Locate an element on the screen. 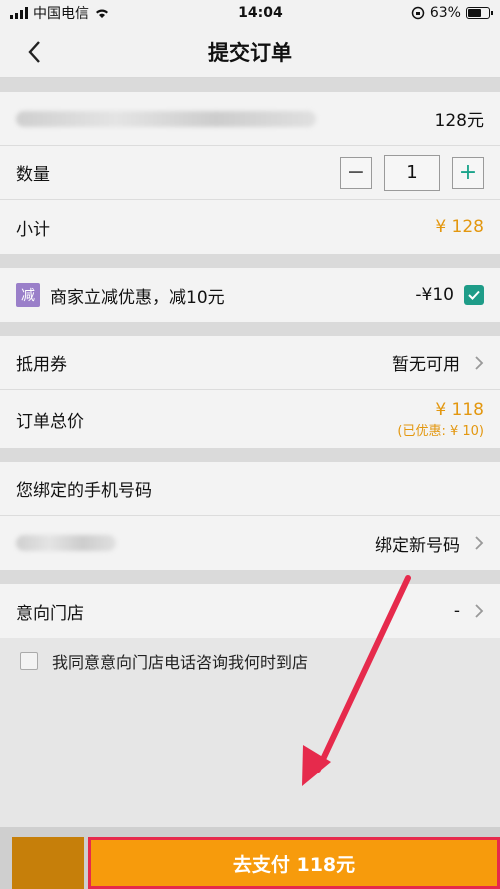  quantity-stepper: − 1 + is located at coordinates (412, 172).